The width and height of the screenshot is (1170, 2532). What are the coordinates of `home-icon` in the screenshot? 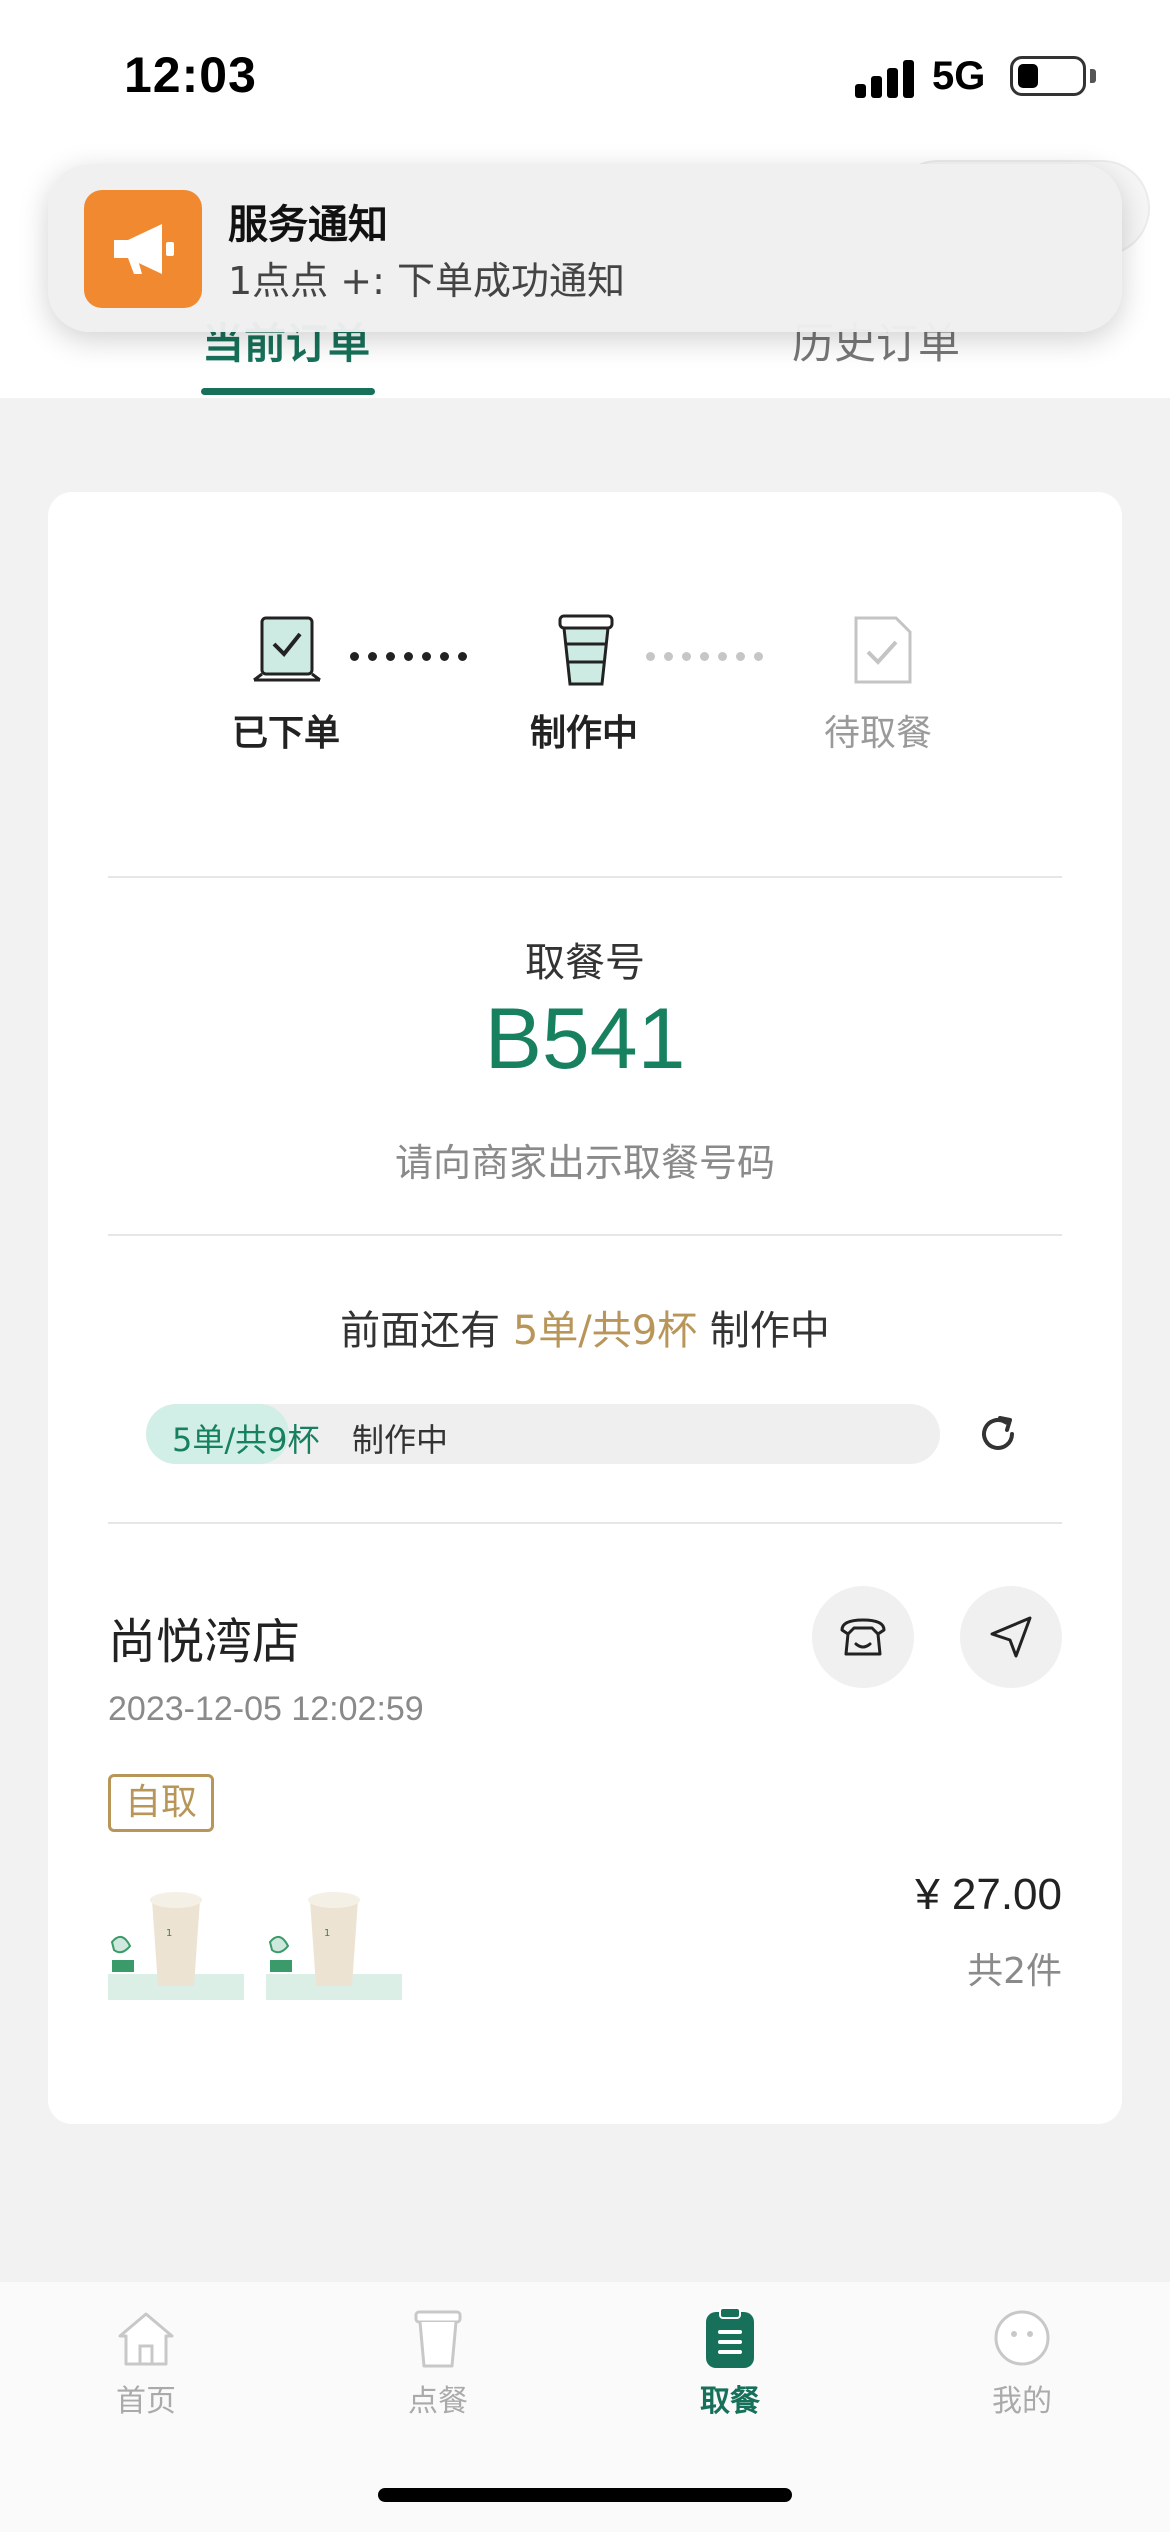 It's located at (146, 2339).